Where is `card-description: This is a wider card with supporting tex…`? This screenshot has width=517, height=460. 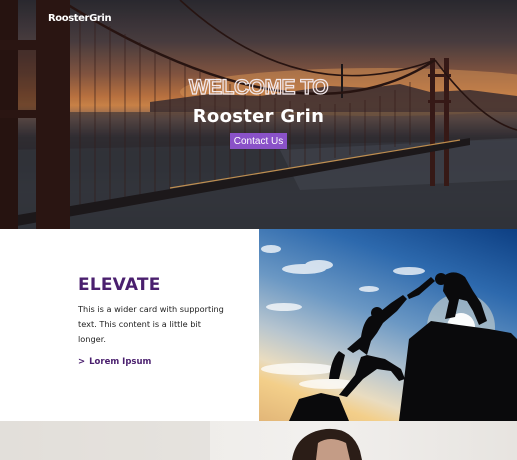
card-description: This is a wider card with supporting tex… is located at coordinates (151, 324).